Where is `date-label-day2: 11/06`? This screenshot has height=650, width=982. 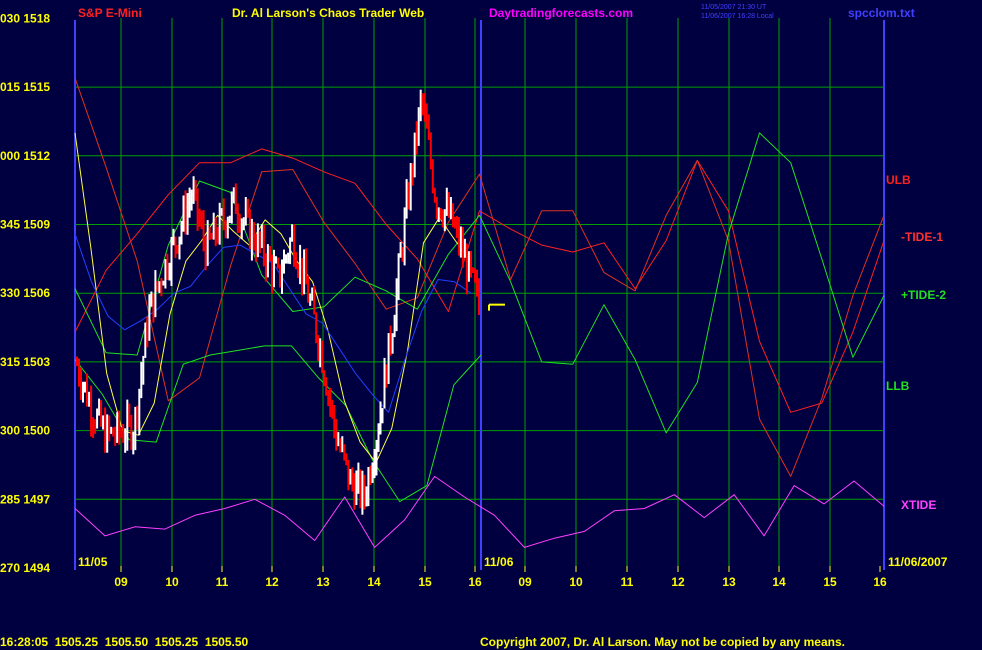 date-label-day2: 11/06 is located at coordinates (499, 562).